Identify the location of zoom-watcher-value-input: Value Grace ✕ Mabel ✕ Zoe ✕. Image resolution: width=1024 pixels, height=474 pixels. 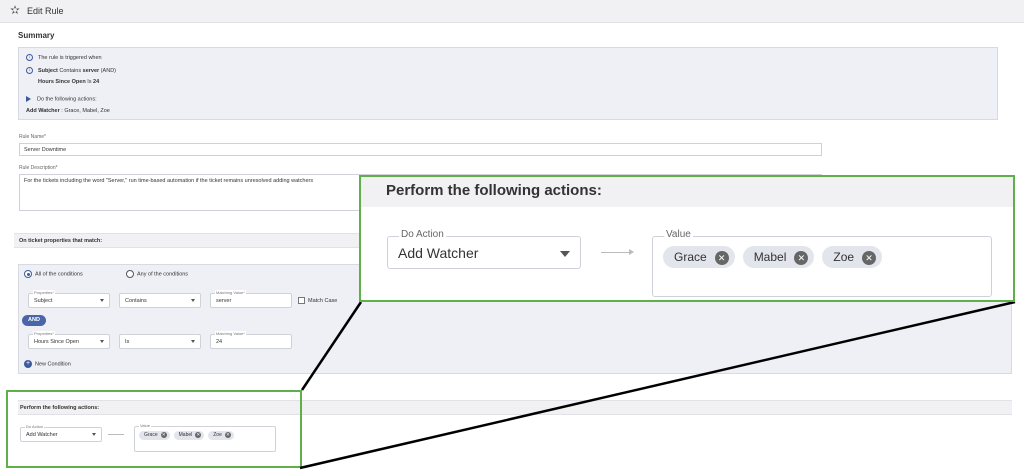
(822, 263).